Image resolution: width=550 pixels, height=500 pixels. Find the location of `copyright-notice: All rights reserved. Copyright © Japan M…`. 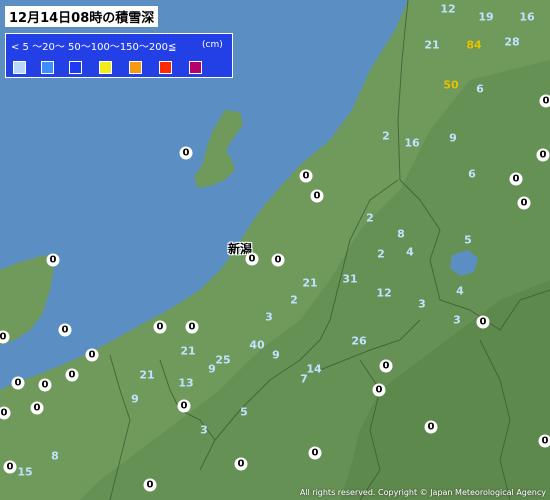

copyright-notice: All rights reserved. Copyright © Japan M… is located at coordinates (422, 492).